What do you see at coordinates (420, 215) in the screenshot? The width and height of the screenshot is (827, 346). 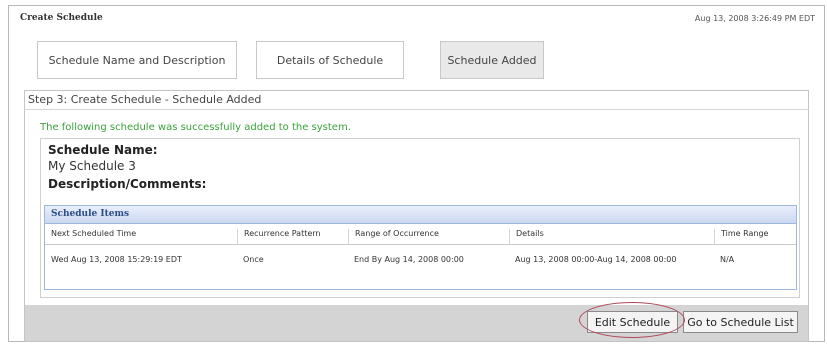 I see `schedule-items-title: Schedule Items` at bounding box center [420, 215].